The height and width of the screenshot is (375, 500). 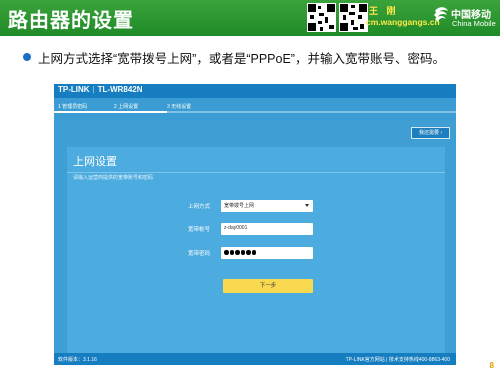 What do you see at coordinates (267, 253) in the screenshot?
I see `password-input` at bounding box center [267, 253].